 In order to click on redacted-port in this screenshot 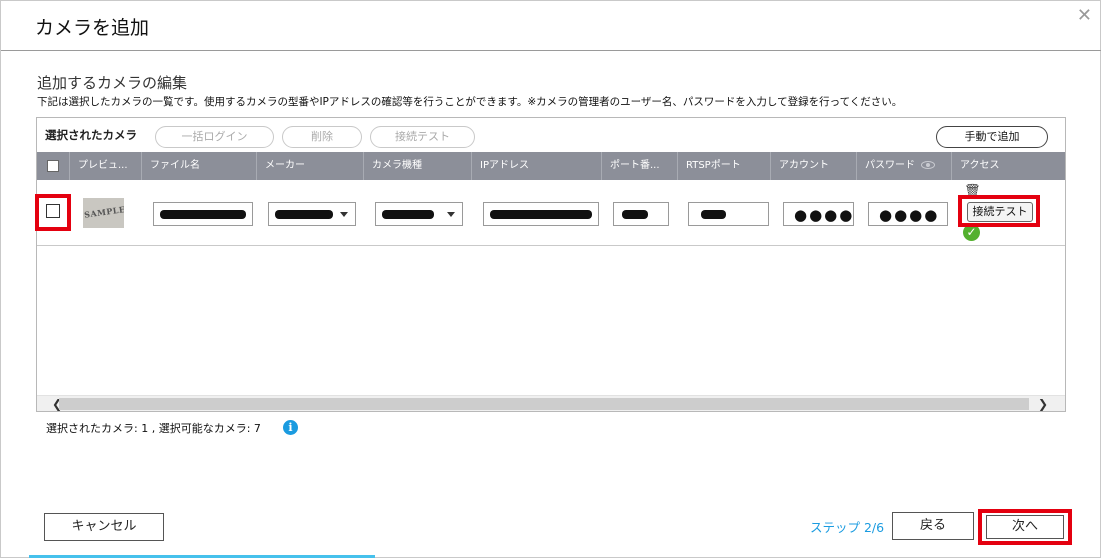, I will do `click(635, 214)`.